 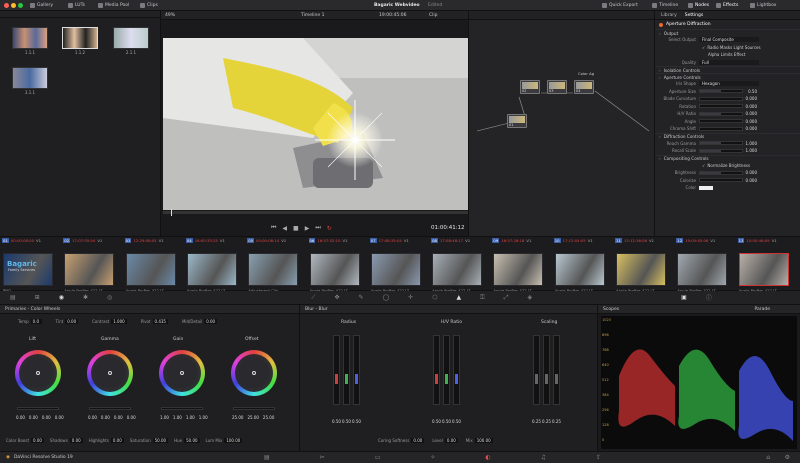 I want to click on motion-effects-icon: ◎, so click(x=109, y=297).